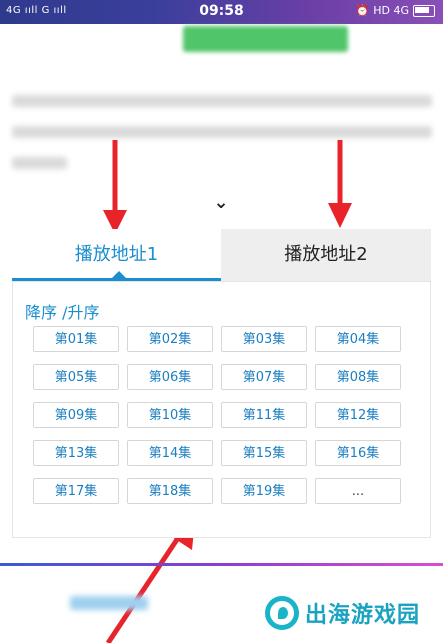  What do you see at coordinates (62, 311) in the screenshot?
I see `sort-toggle: 降序 /升序` at bounding box center [62, 311].